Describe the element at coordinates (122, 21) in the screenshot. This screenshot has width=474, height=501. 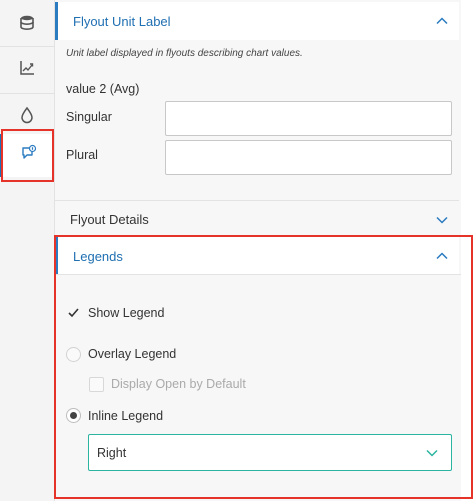
I see `flyout-unit-title: Flyout Unit Label` at that location.